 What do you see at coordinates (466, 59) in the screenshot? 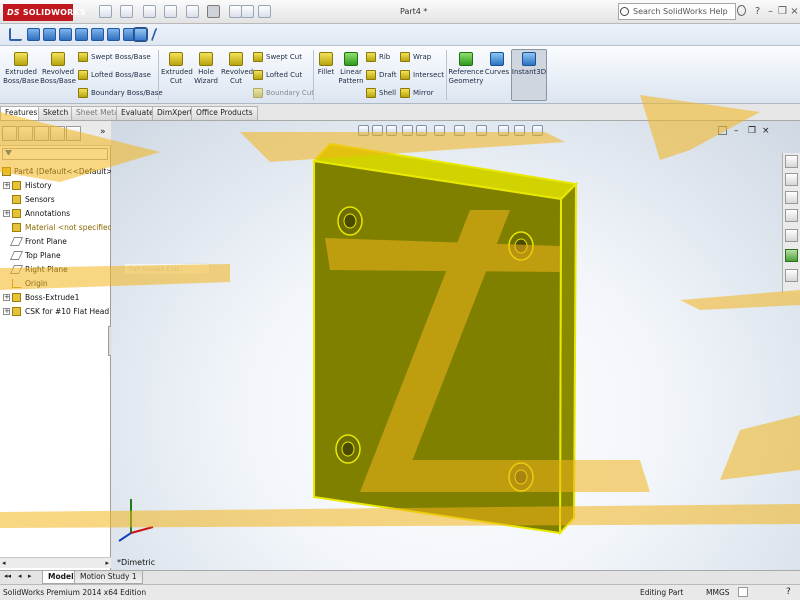
I see `reference-geometry-icon` at bounding box center [466, 59].